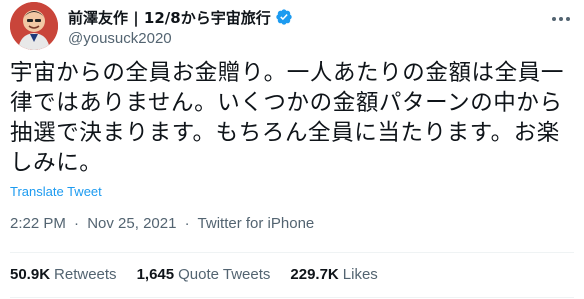 The height and width of the screenshot is (299, 584). Describe the element at coordinates (224, 274) in the screenshot. I see `quote-tweets-label: Quote Tweets` at that location.